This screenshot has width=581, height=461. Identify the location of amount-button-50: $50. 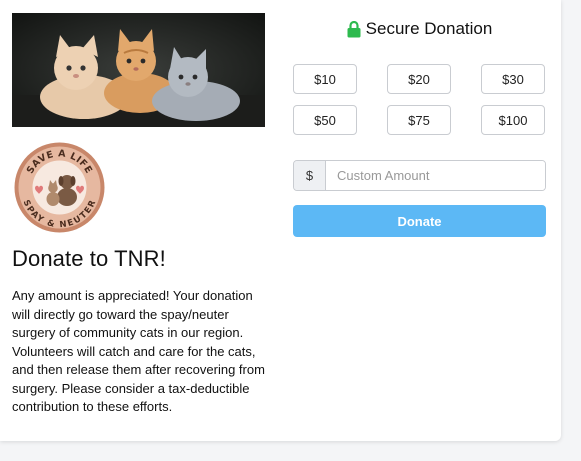
(325, 120).